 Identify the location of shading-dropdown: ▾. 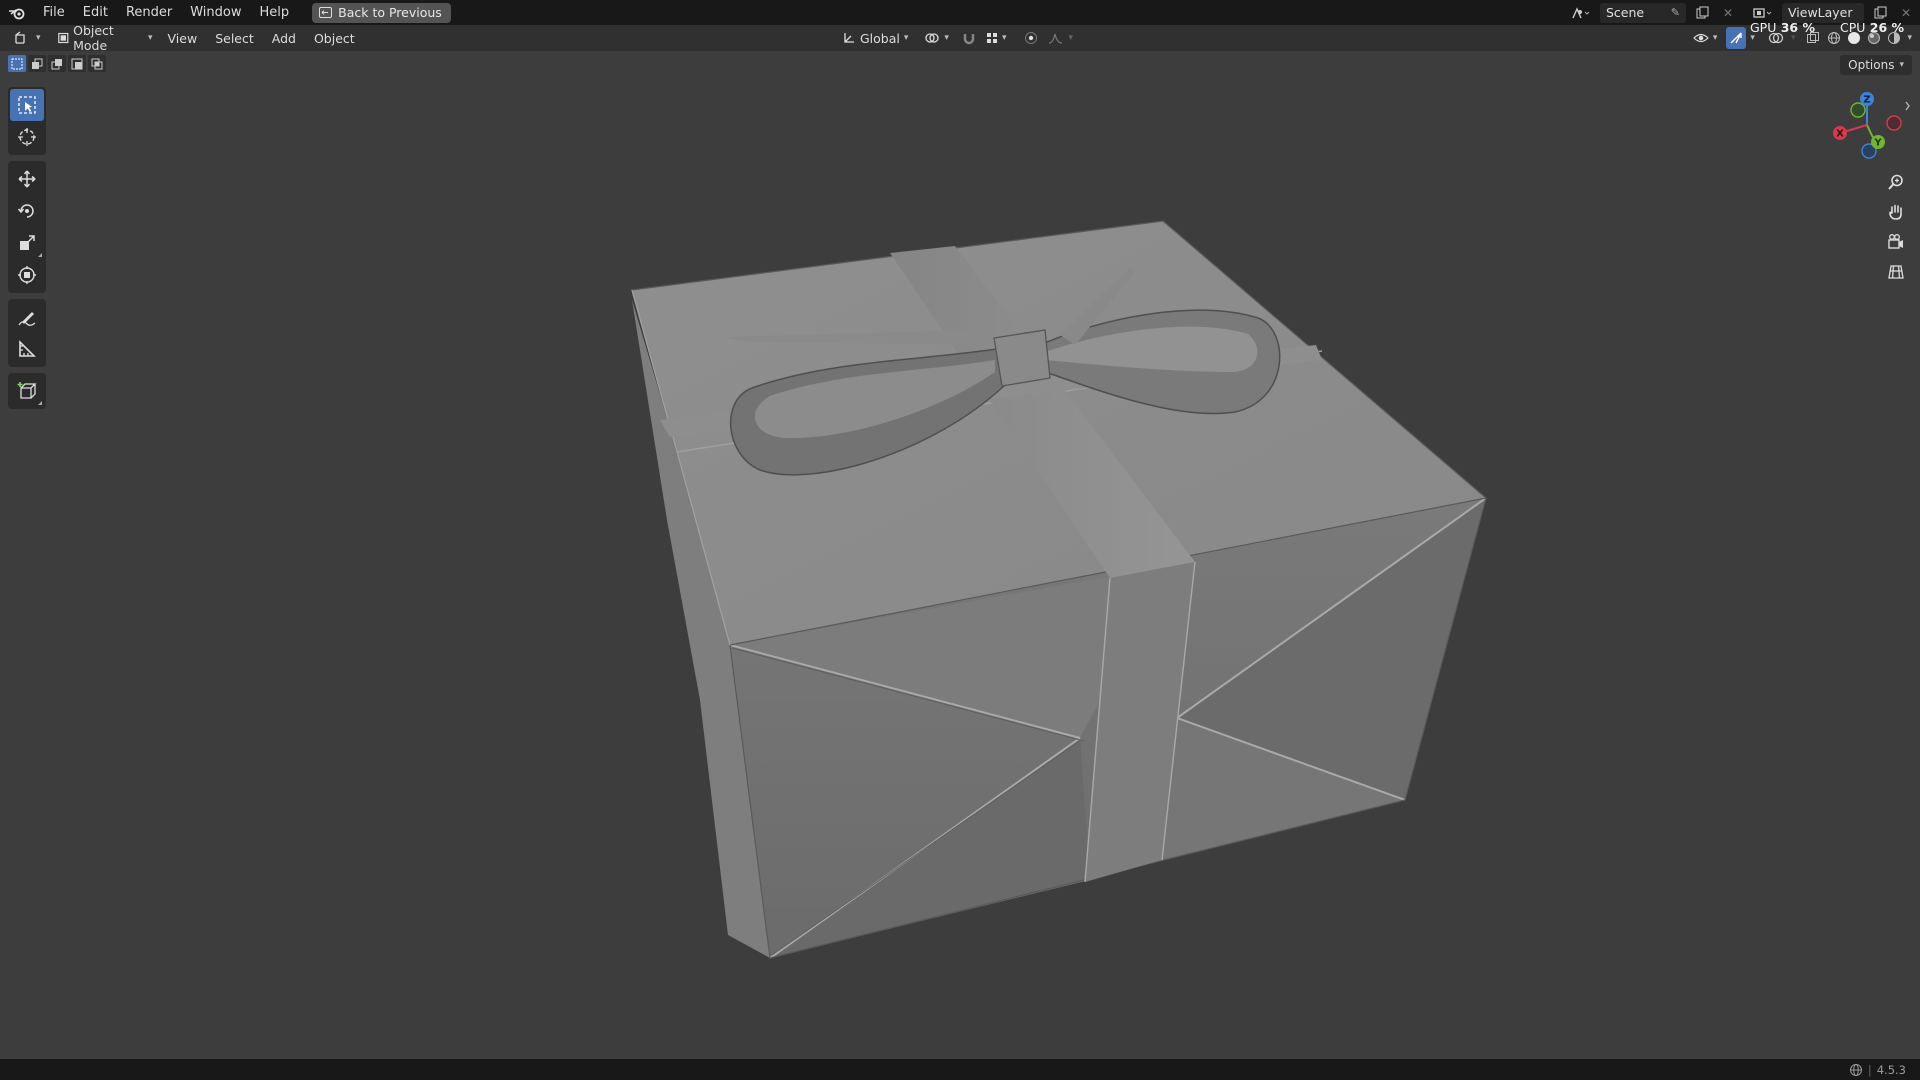
(1909, 38).